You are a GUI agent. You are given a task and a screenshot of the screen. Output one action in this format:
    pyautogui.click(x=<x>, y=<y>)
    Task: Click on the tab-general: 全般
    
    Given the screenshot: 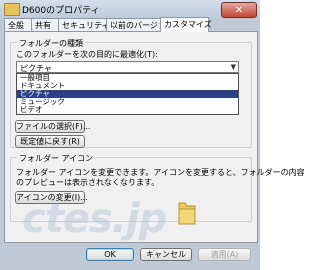 What is the action you would take?
    pyautogui.click(x=18, y=25)
    